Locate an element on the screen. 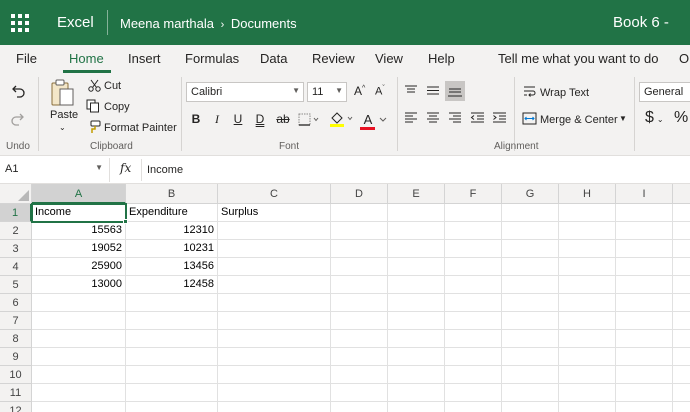  undo-icon is located at coordinates (18, 91).